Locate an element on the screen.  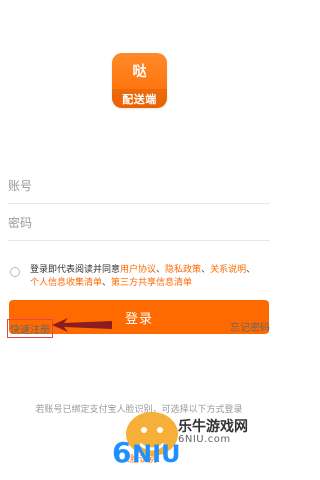
logo-mark-text: 哒 is located at coordinates (139, 72).